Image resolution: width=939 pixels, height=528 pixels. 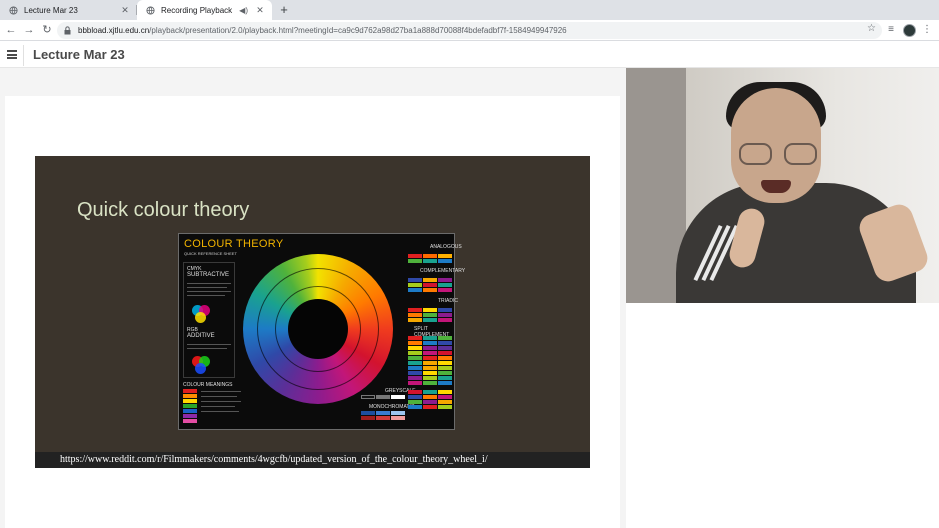 I want to click on app-header: Lecture Mar 23, so click(x=469, y=55).